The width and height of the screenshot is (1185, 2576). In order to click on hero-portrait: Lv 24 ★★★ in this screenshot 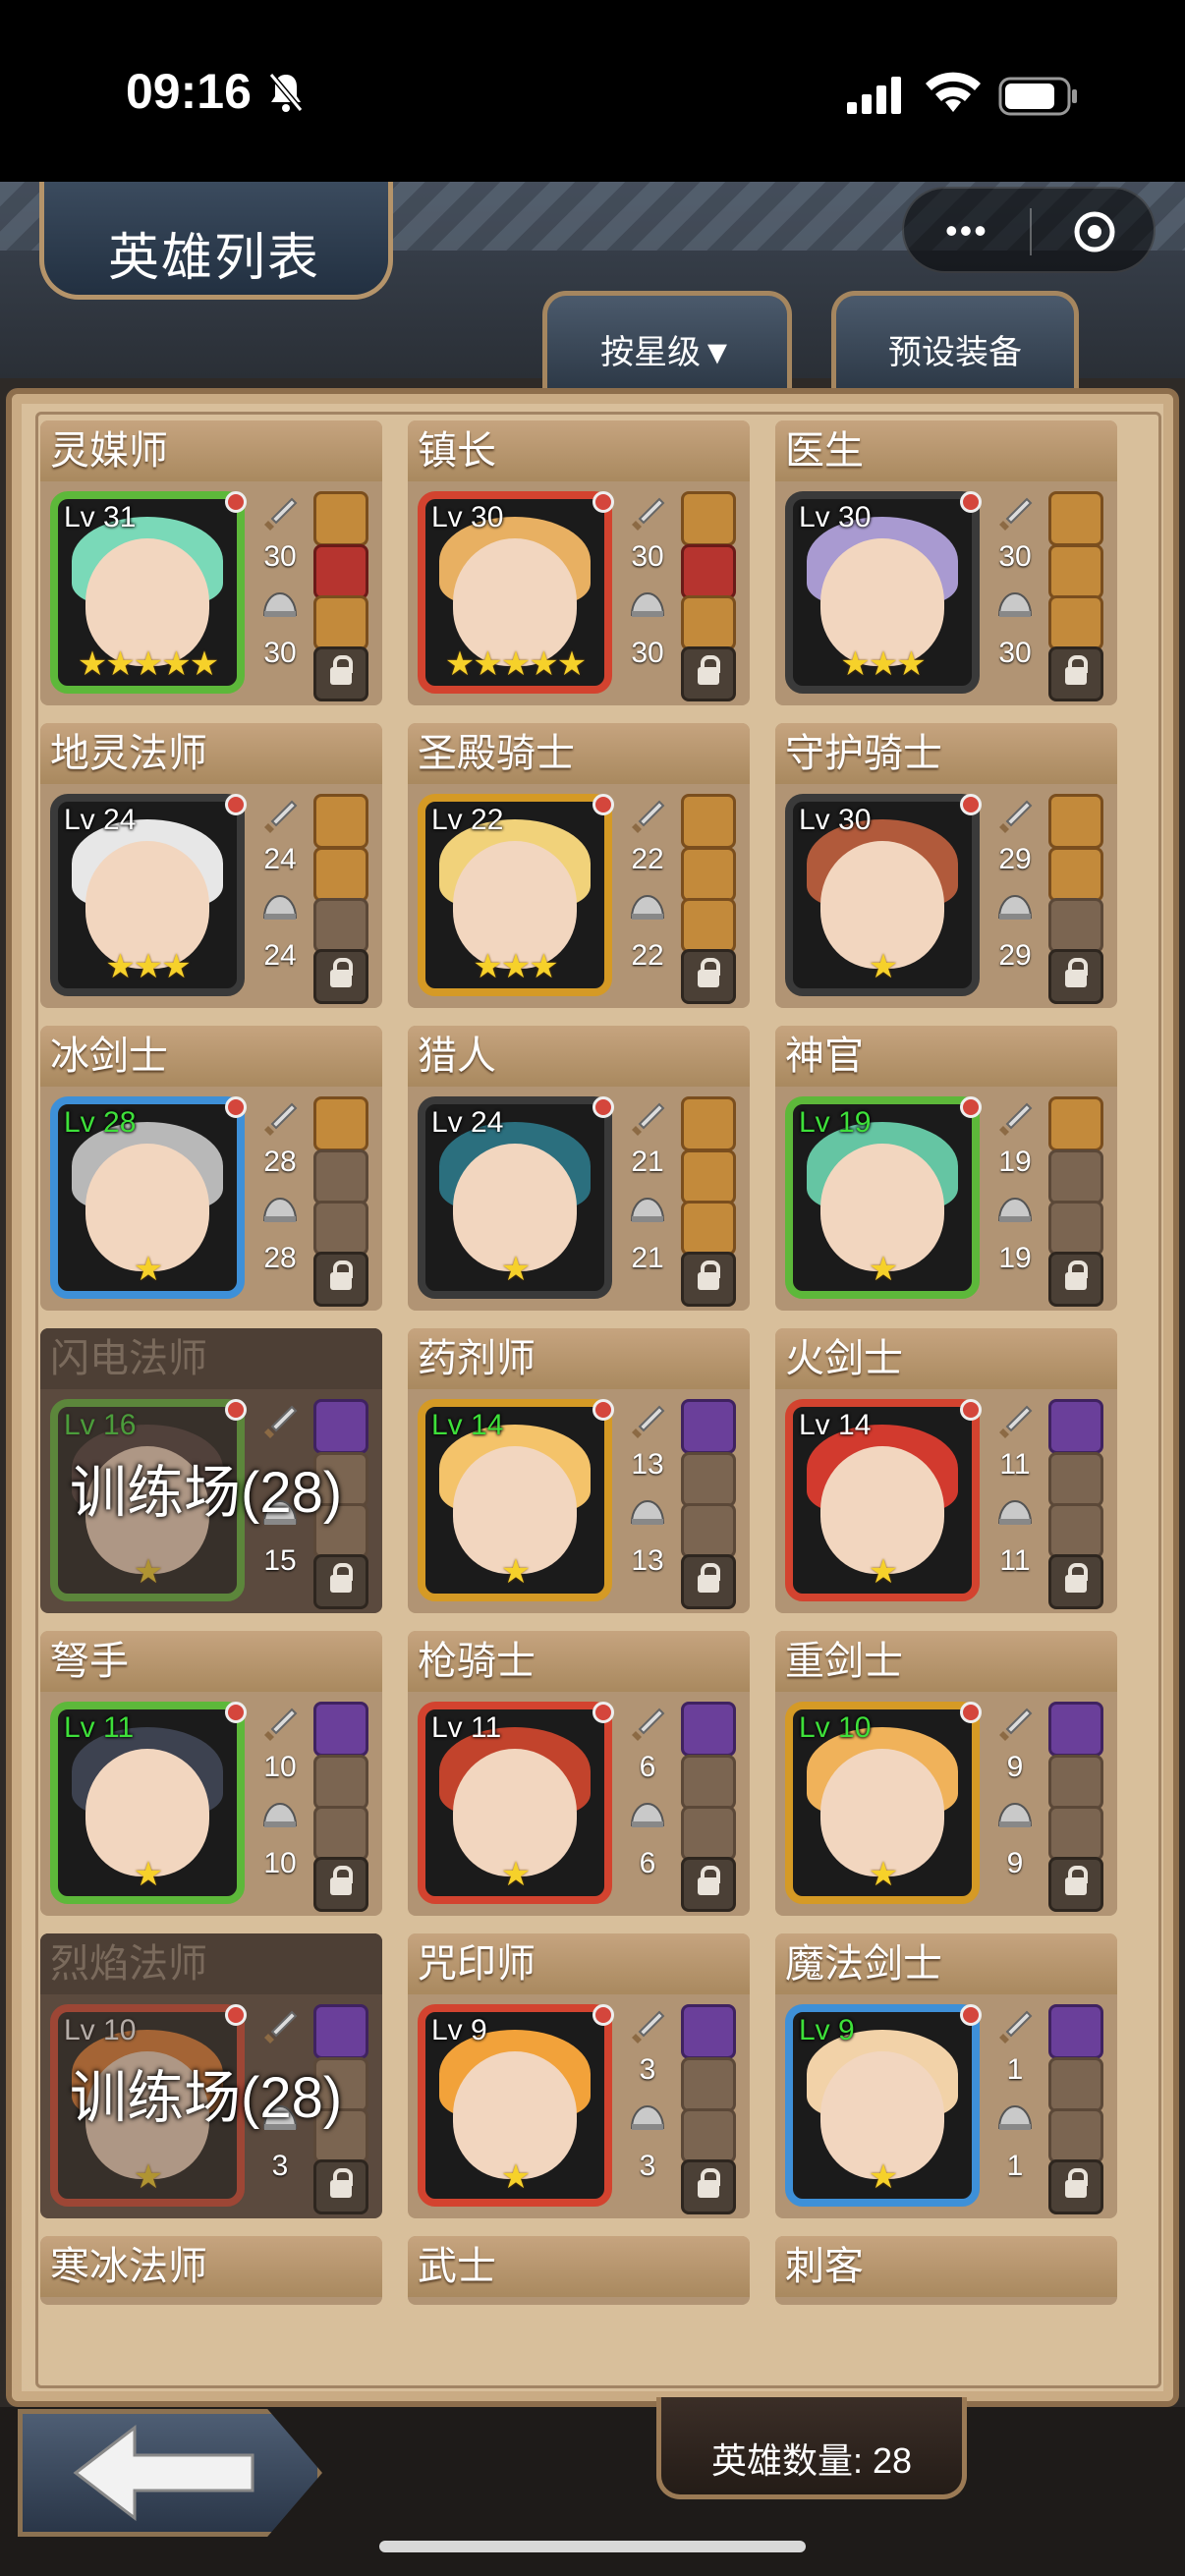, I will do `click(148, 895)`.